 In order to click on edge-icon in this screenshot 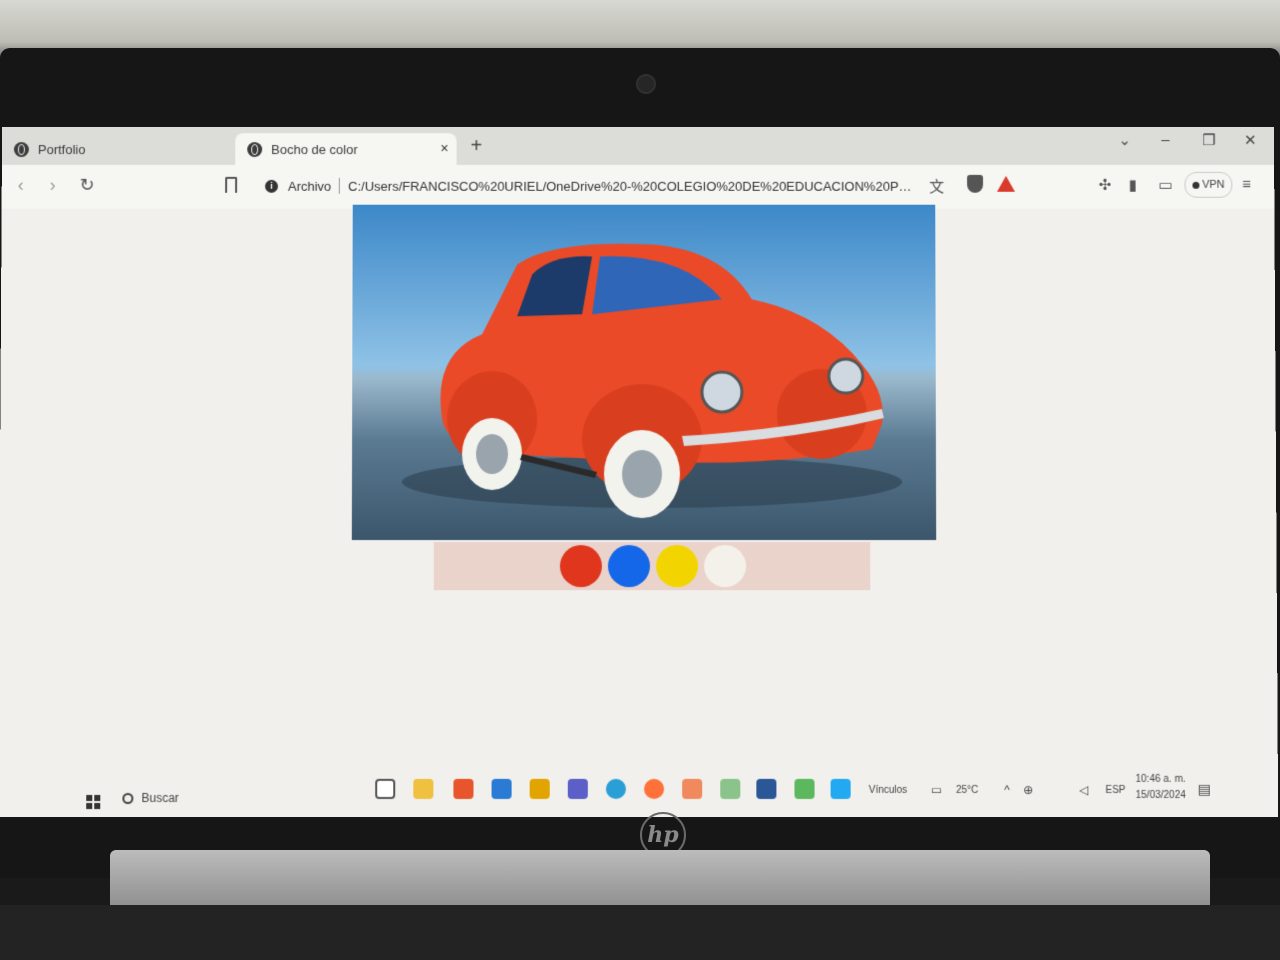, I will do `click(615, 788)`.